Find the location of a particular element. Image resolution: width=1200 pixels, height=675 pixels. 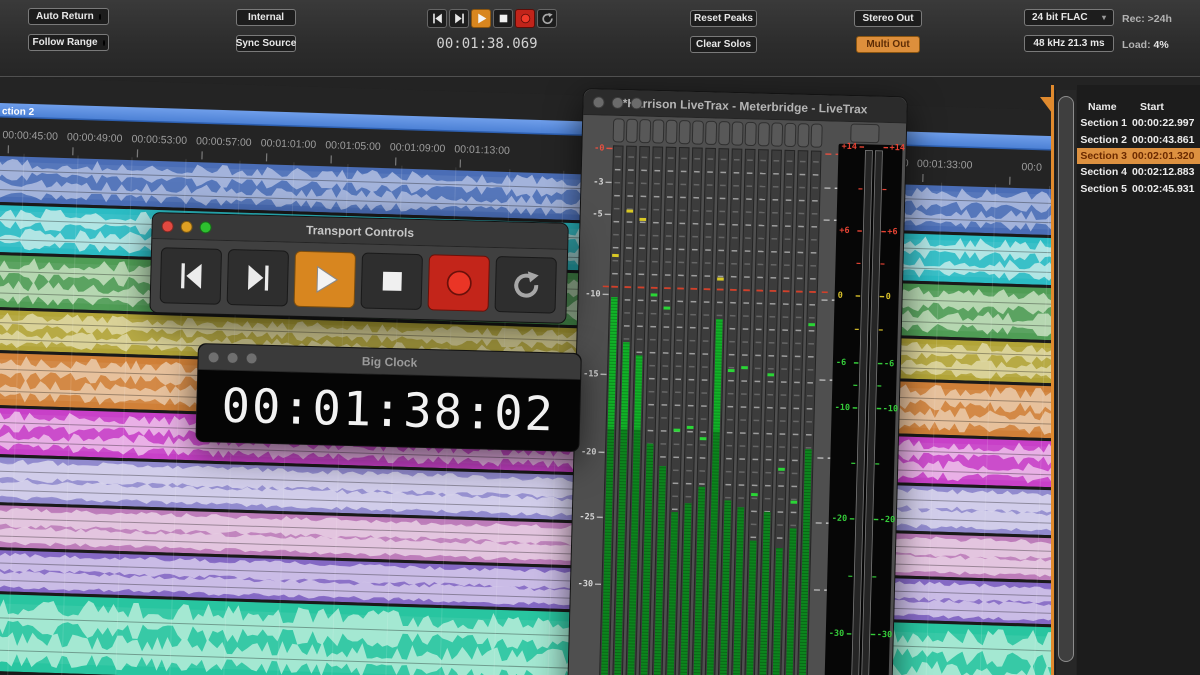

led-indicator is located at coordinates (103, 42).